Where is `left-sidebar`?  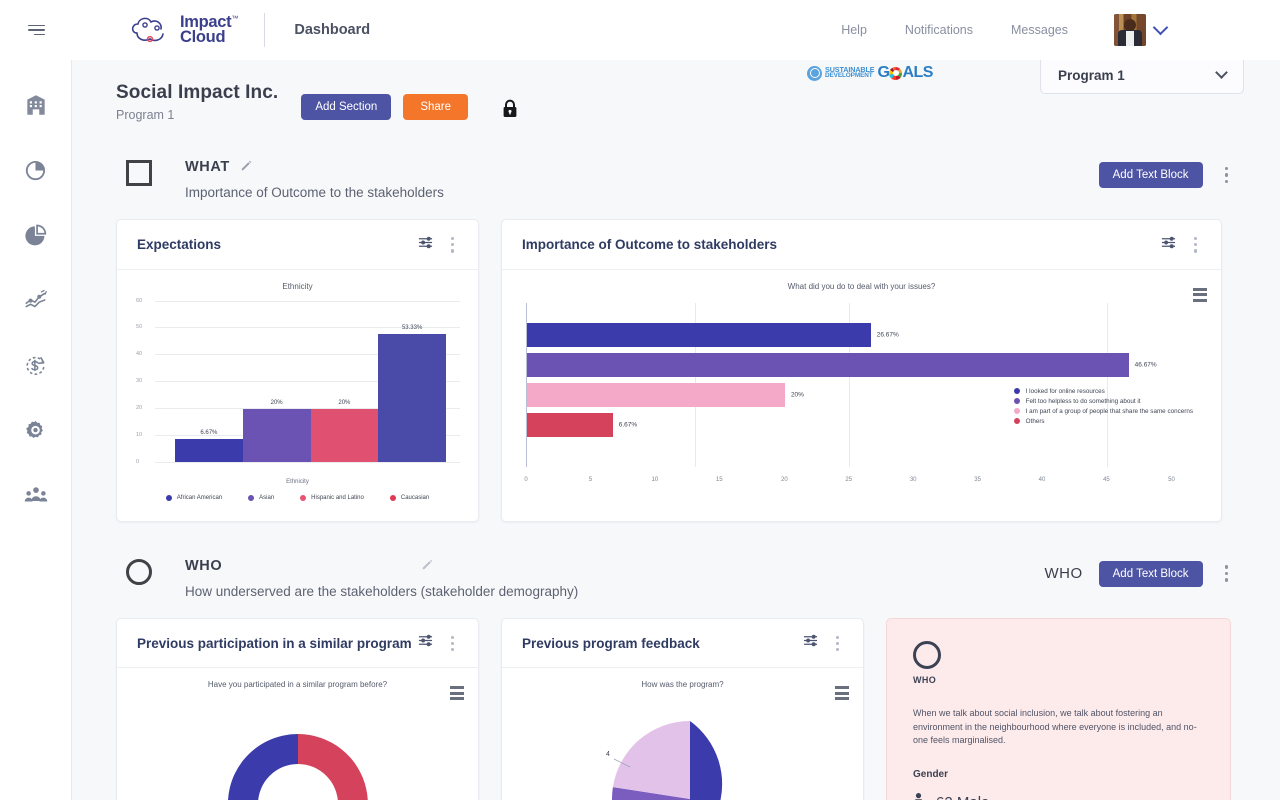
left-sidebar is located at coordinates (36, 400).